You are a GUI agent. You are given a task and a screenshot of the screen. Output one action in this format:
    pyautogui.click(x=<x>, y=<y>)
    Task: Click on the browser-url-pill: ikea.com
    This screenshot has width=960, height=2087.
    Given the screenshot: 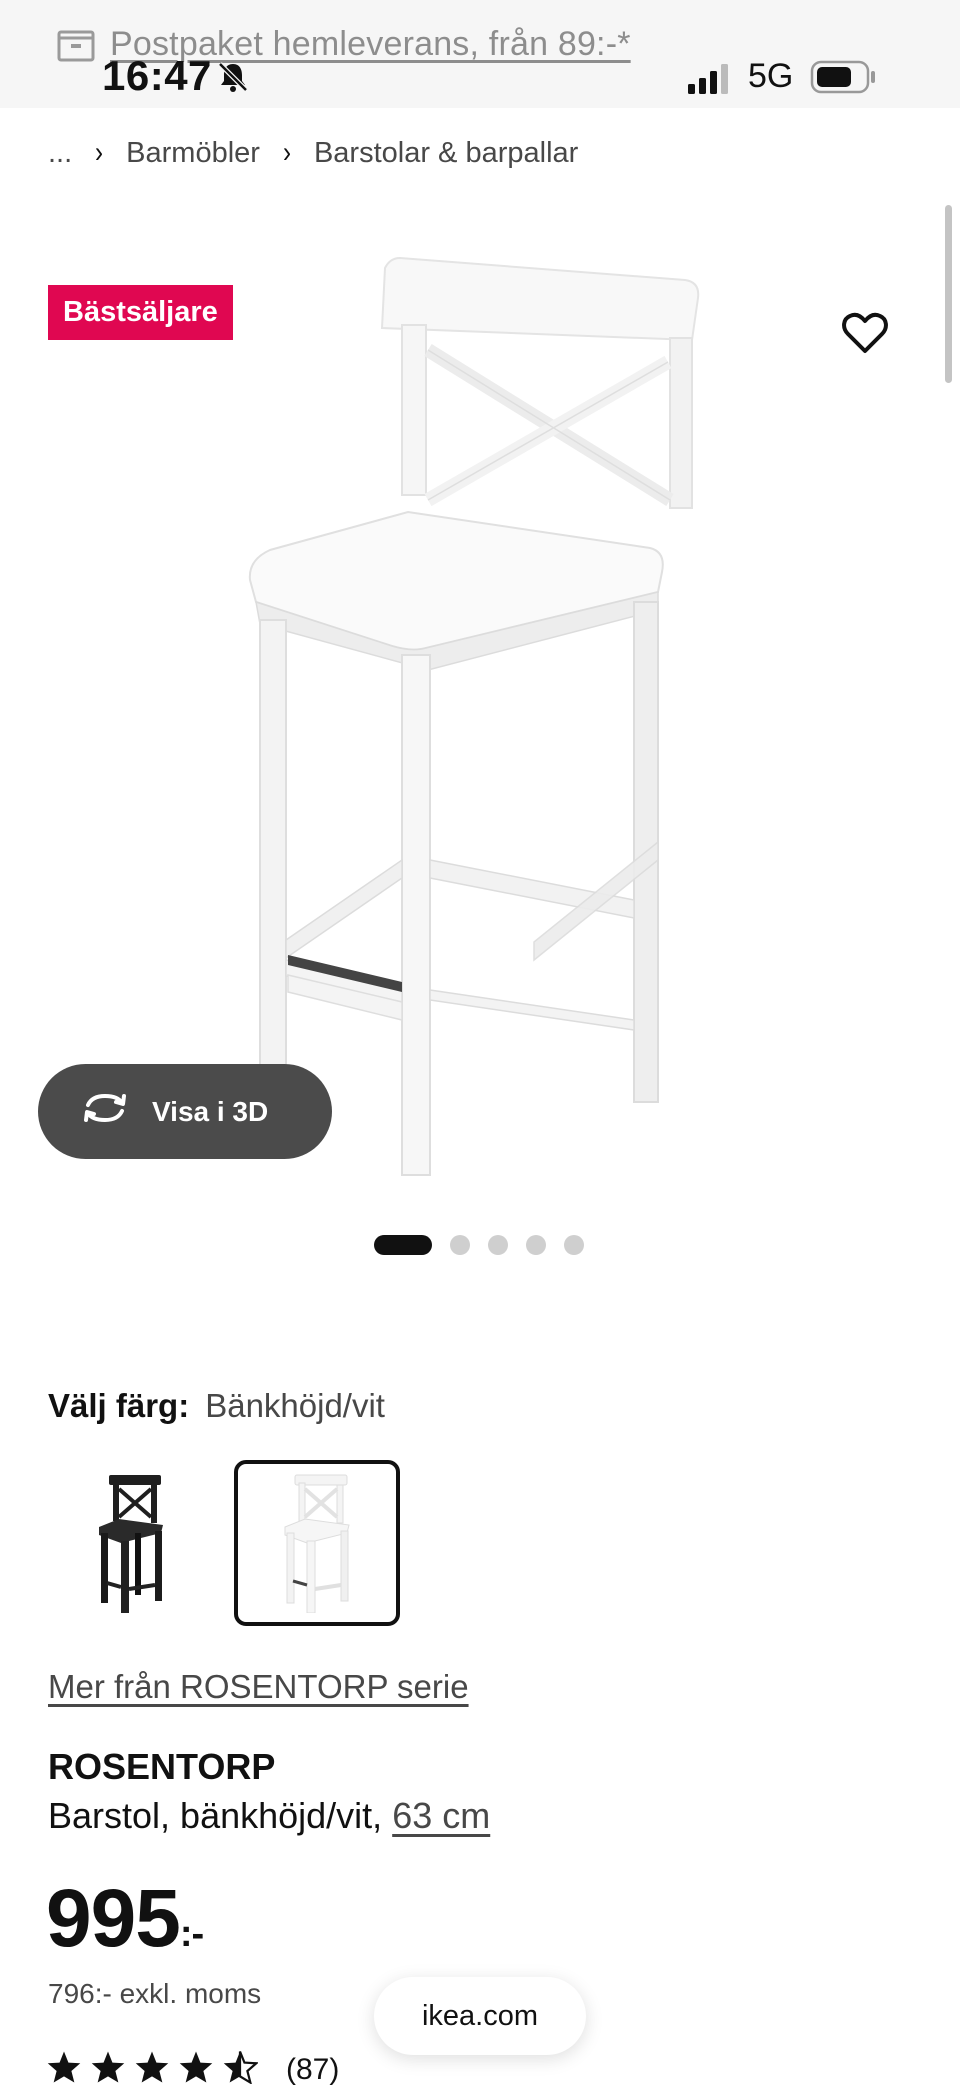 What is the action you would take?
    pyautogui.click(x=480, y=2016)
    